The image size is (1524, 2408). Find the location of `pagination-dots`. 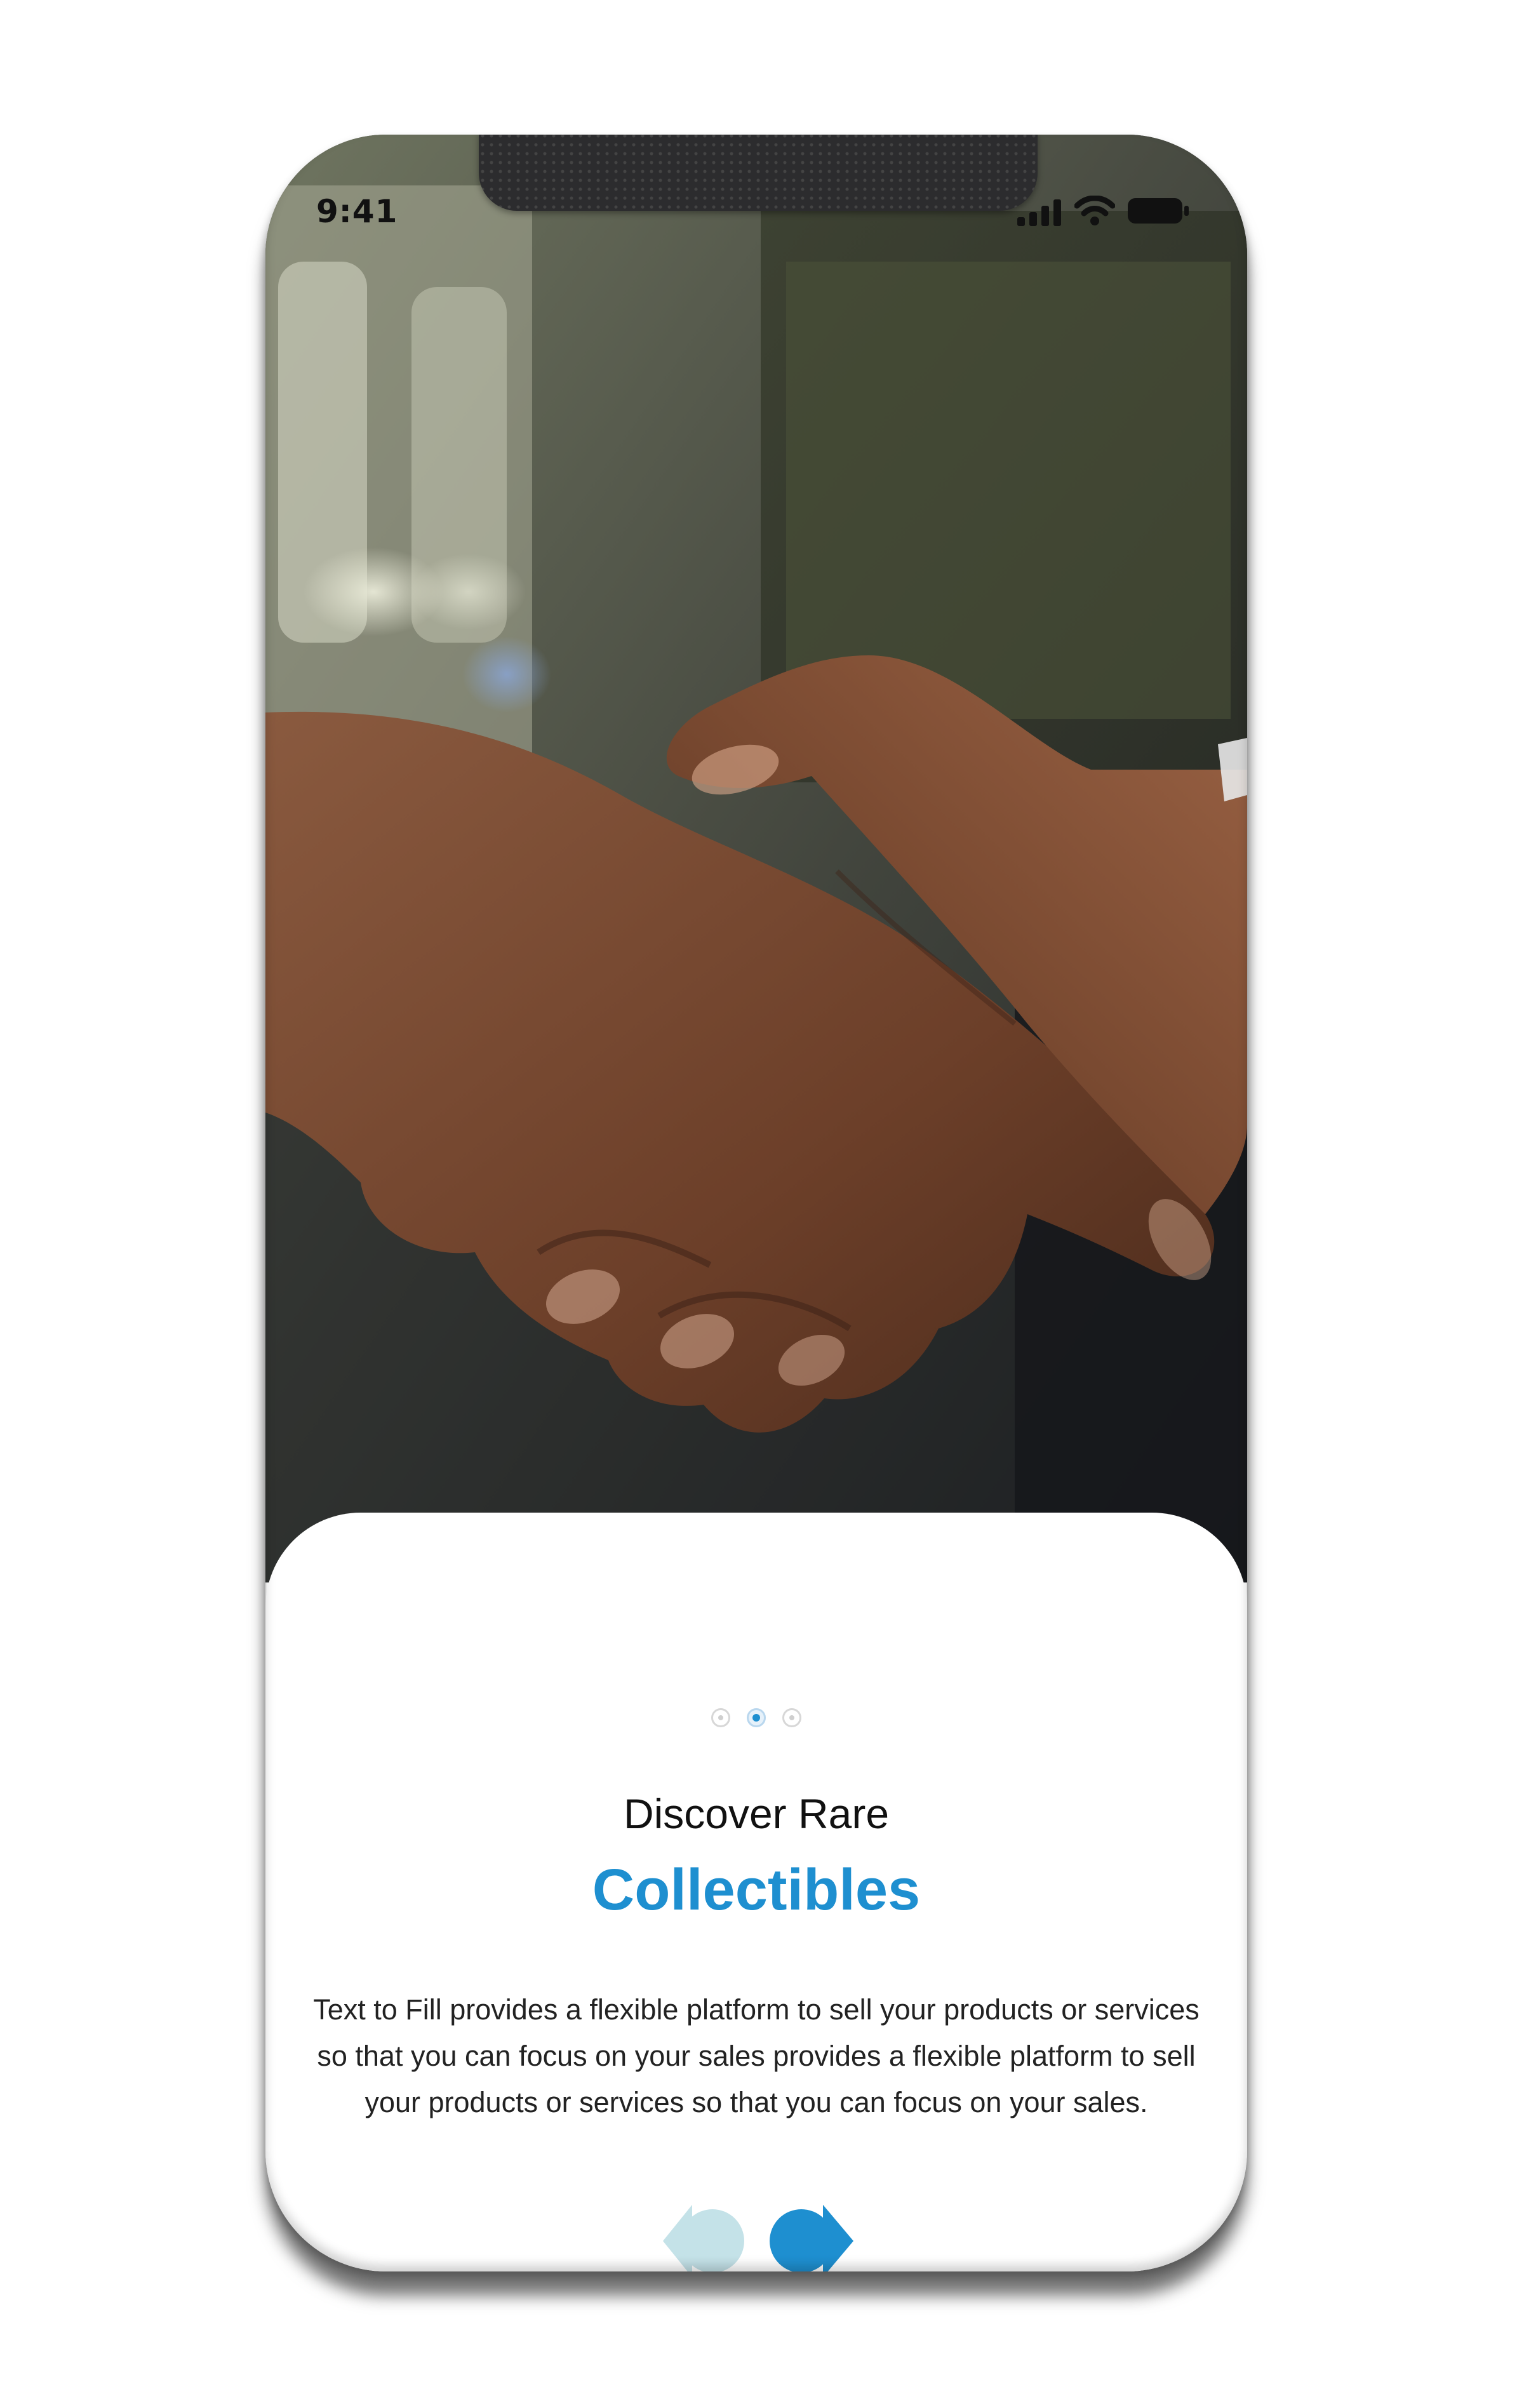

pagination-dots is located at coordinates (756, 1717).